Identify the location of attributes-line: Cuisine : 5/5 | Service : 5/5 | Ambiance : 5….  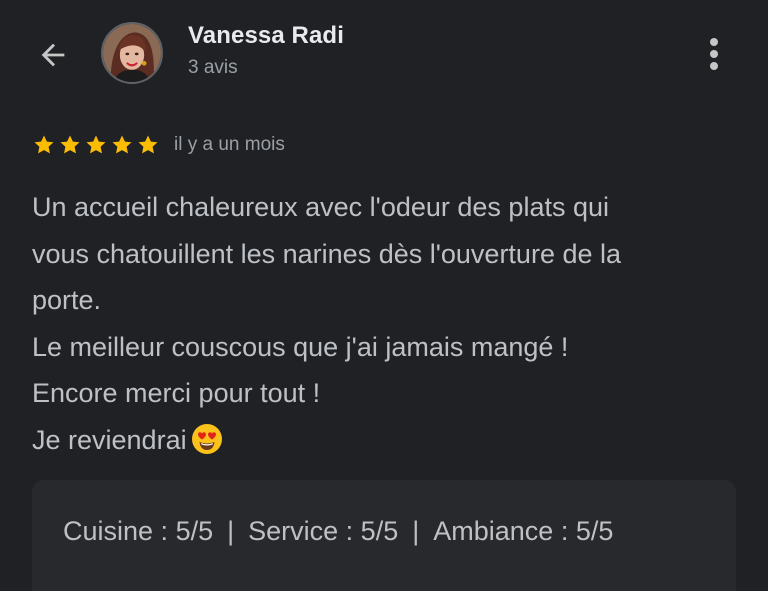
(338, 531).